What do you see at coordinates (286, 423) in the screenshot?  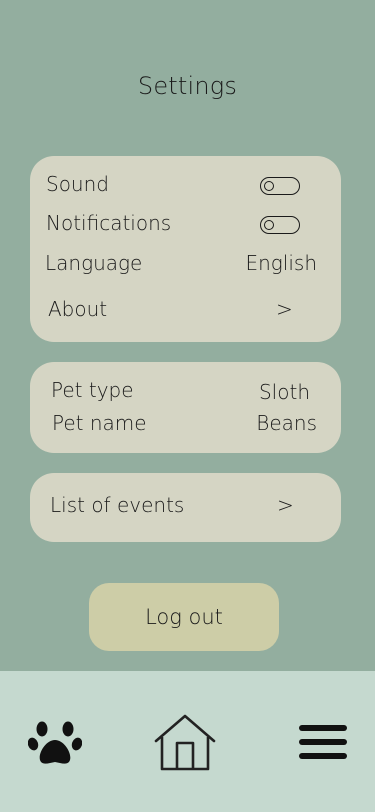 I see `pet-name-value: Beans` at bounding box center [286, 423].